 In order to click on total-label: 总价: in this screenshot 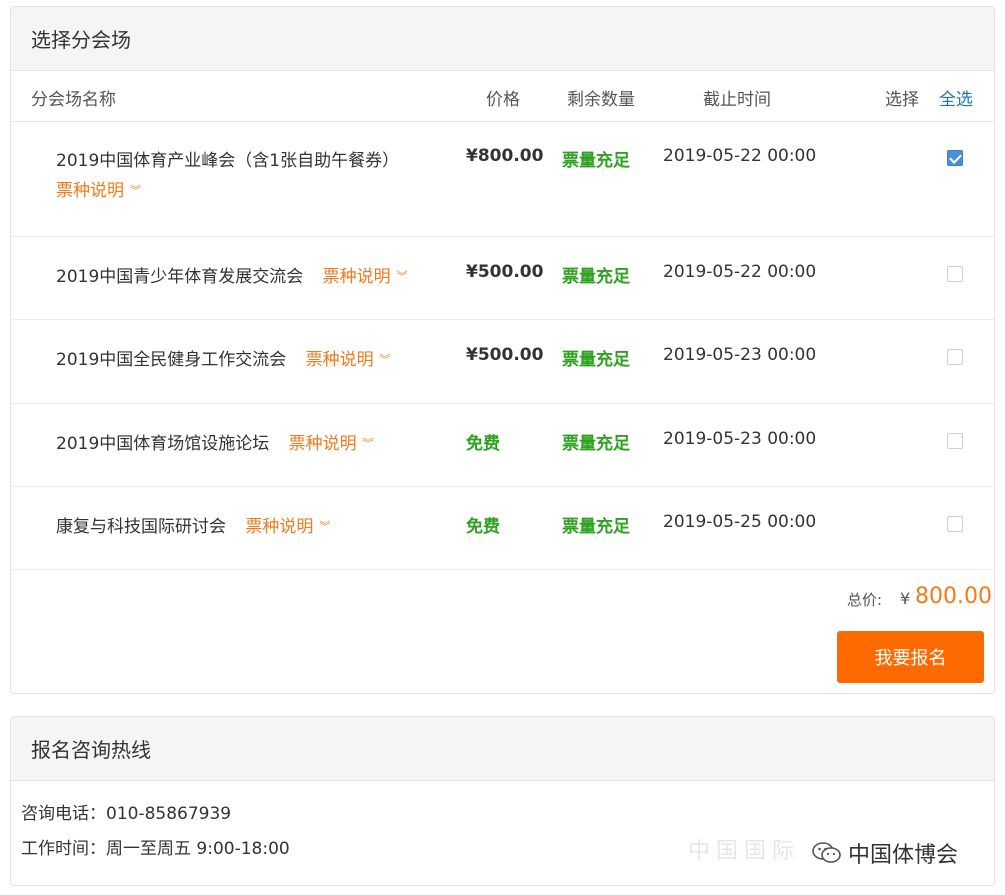, I will do `click(865, 600)`.